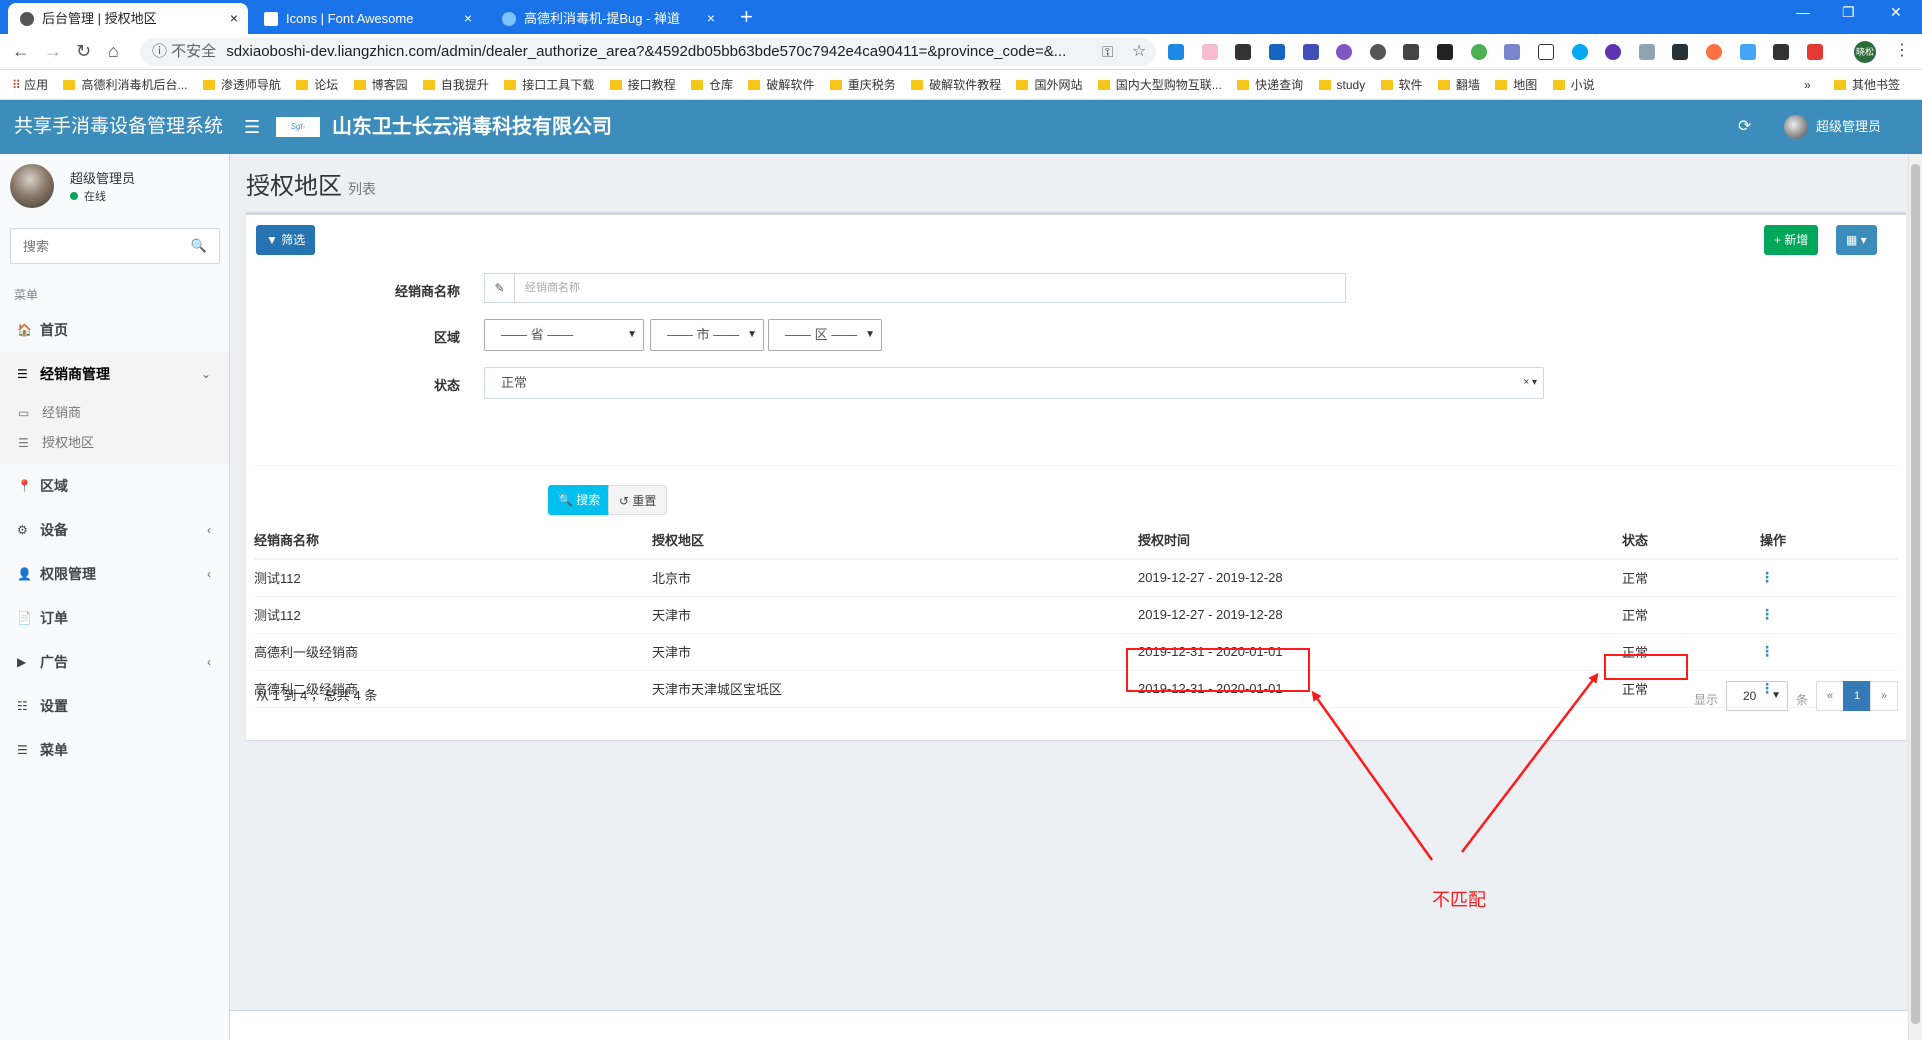 The image size is (1922, 1040). Describe the element at coordinates (114, 618) in the screenshot. I see `sidebar-item-orders: 📄 订单` at that location.